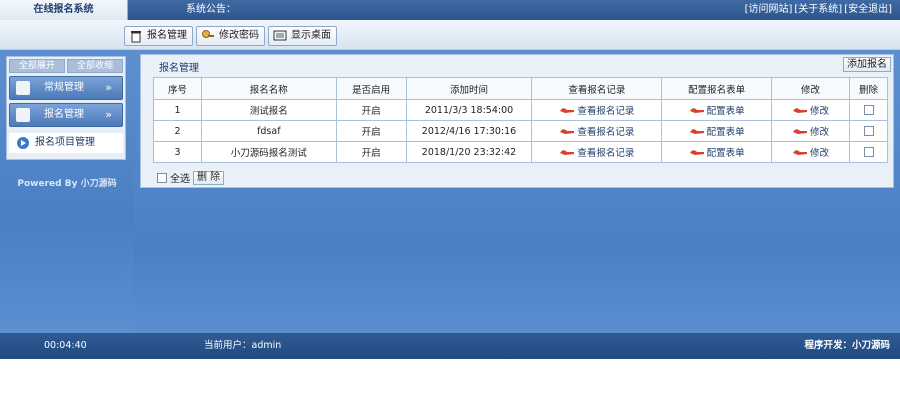 The width and height of the screenshot is (900, 399). Describe the element at coordinates (211, 9) in the screenshot. I see `notice-label: 系统公告：` at that location.